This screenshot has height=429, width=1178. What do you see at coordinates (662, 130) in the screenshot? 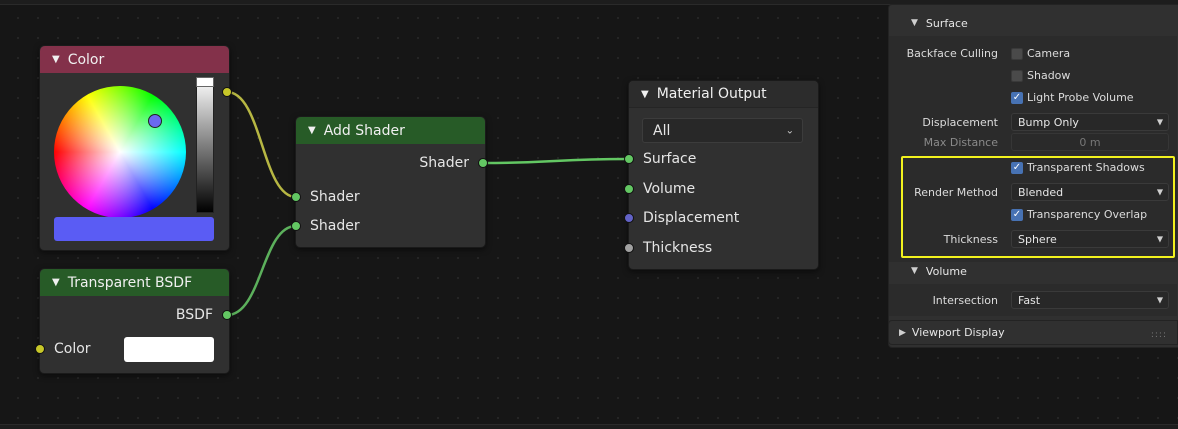
I see `output-target-value: All` at bounding box center [662, 130].